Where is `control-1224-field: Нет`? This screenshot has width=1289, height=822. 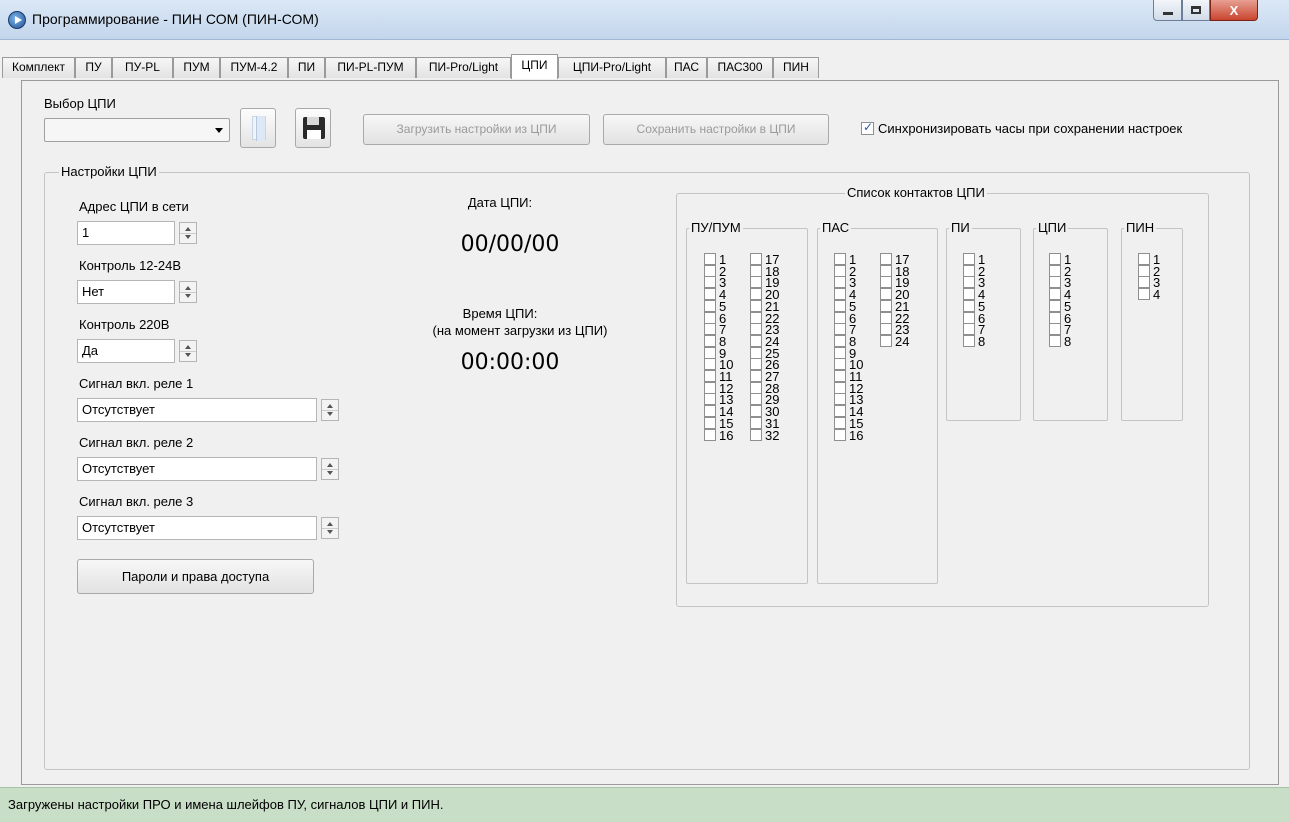 control-1224-field: Нет is located at coordinates (126, 292).